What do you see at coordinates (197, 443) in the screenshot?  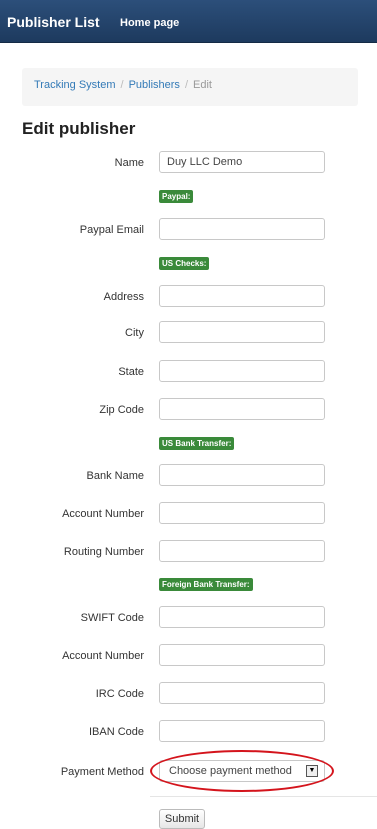 I see `us-bank-transfer-section-badge: US Bank Transfer:` at bounding box center [197, 443].